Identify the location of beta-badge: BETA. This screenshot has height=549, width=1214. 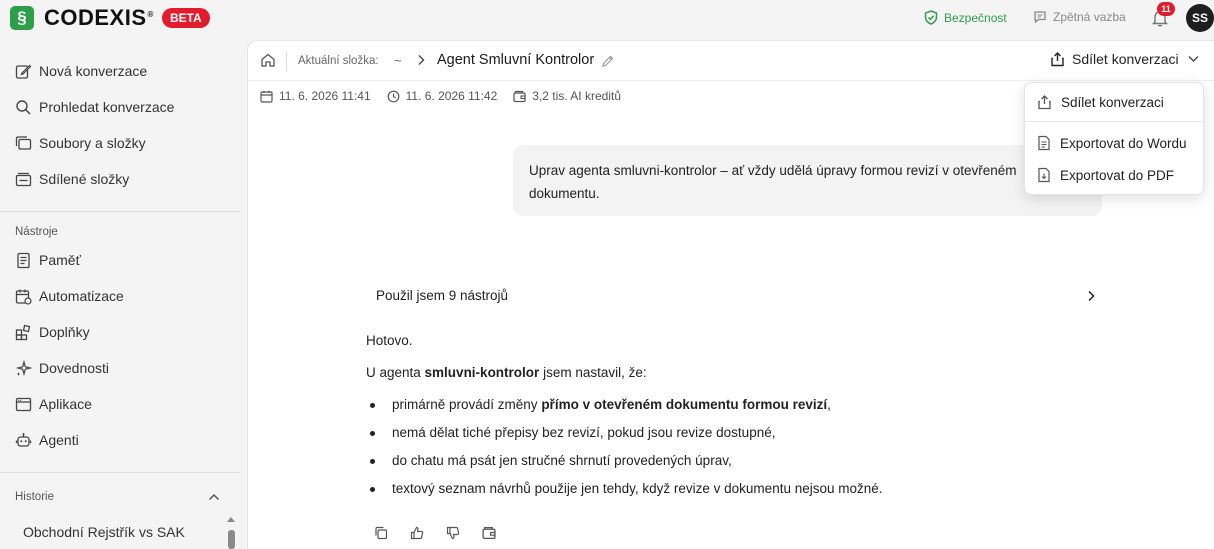
(185, 18).